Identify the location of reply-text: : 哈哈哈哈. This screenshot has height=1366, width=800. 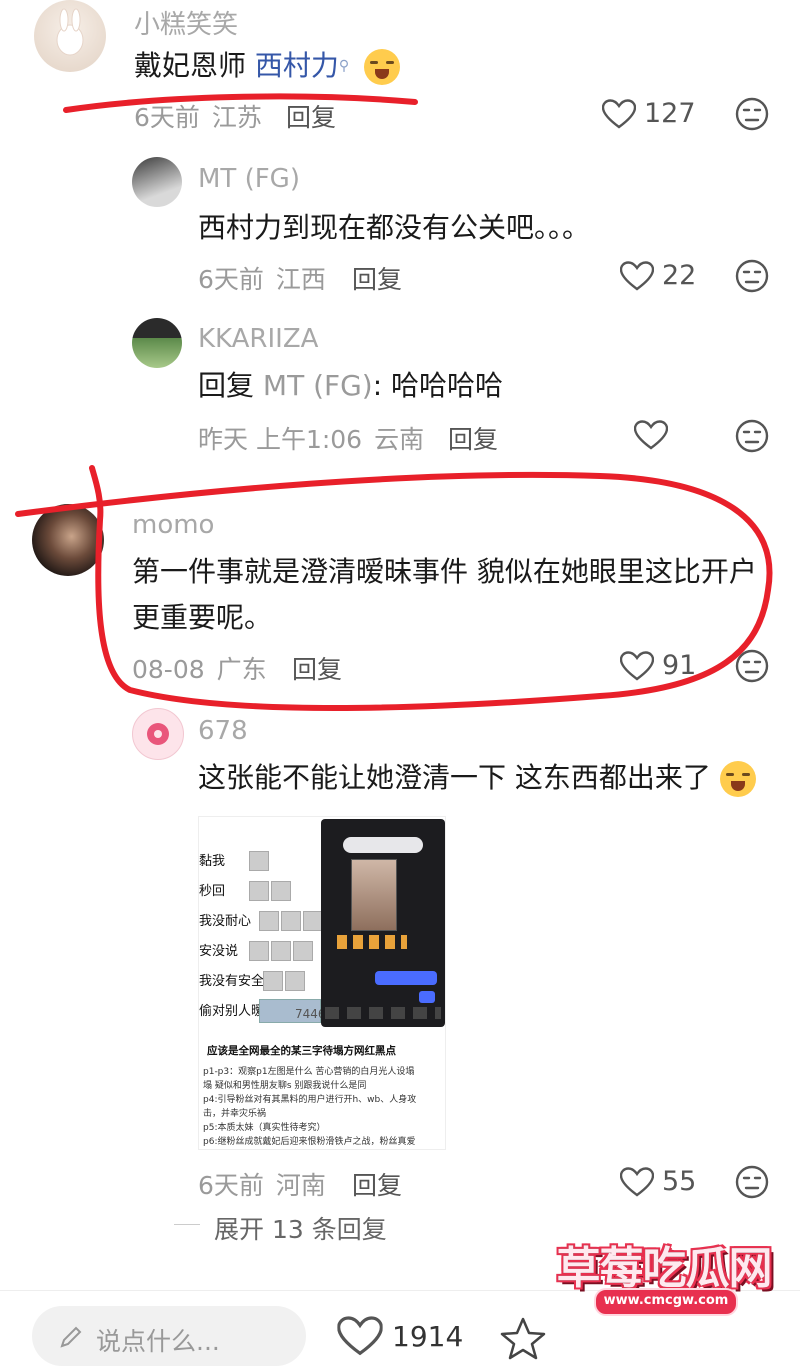
(438, 385).